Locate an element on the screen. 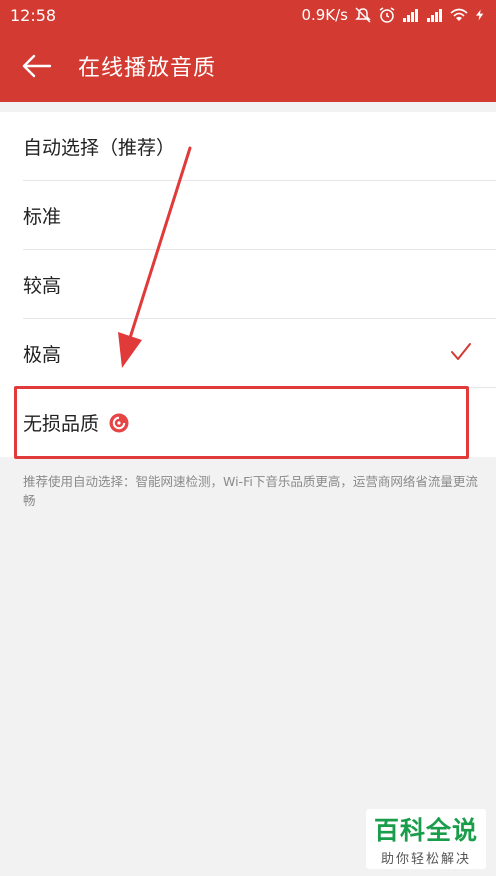 This screenshot has width=496, height=876. app-bar: 在线播放音质 is located at coordinates (248, 66).